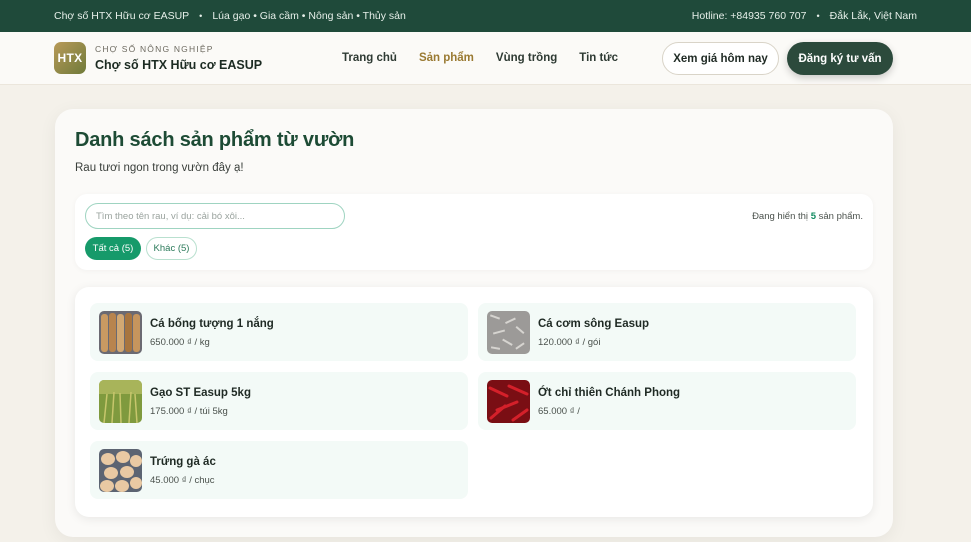 The height and width of the screenshot is (542, 971). Describe the element at coordinates (598, 58) in the screenshot. I see `nav-news: Tin tức` at that location.